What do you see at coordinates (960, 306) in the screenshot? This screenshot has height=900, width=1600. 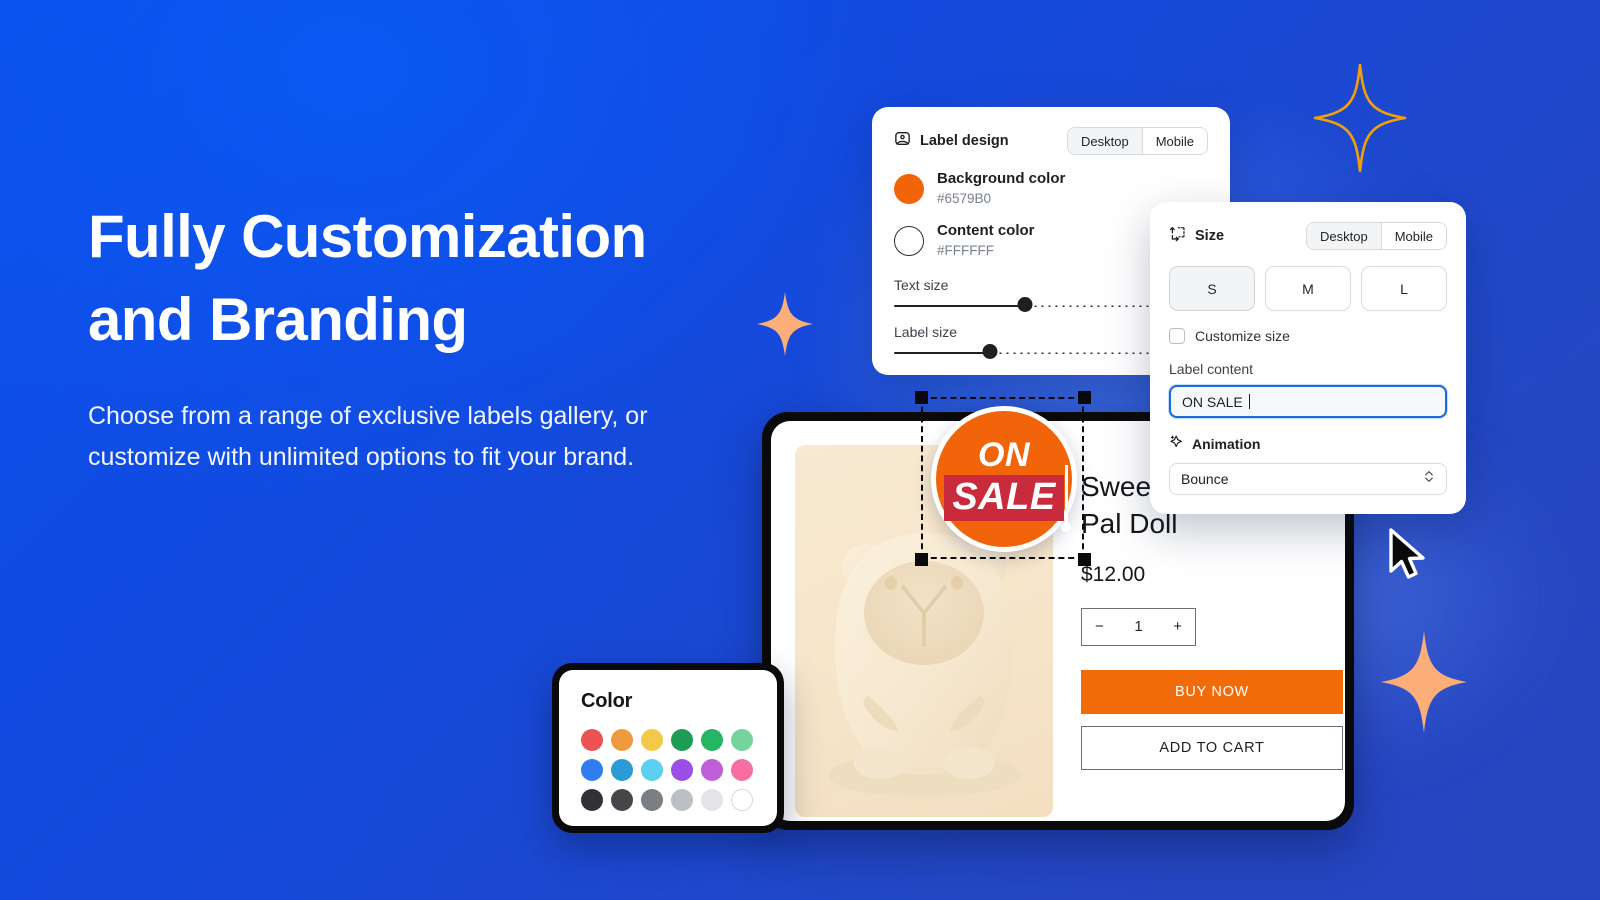 I see `text-size-fill` at bounding box center [960, 306].